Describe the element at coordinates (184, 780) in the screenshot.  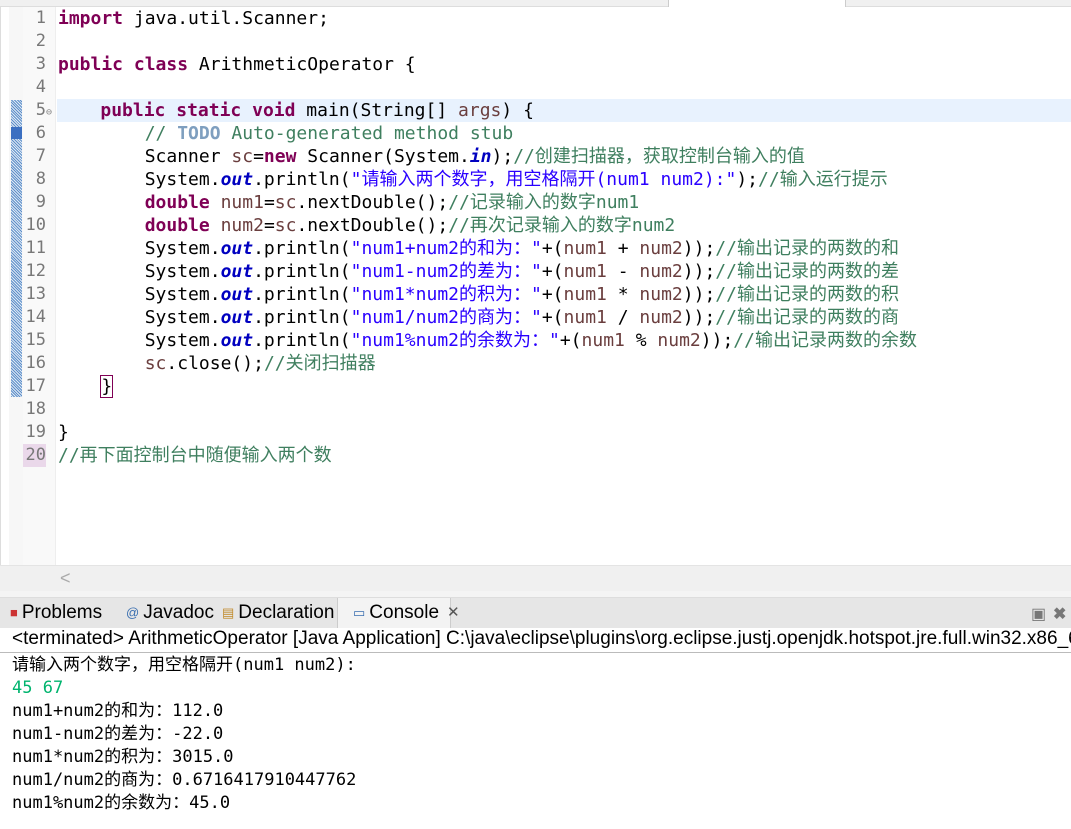
I see `console-output-line: num1/num2的商为：0.6716417910447762` at that location.